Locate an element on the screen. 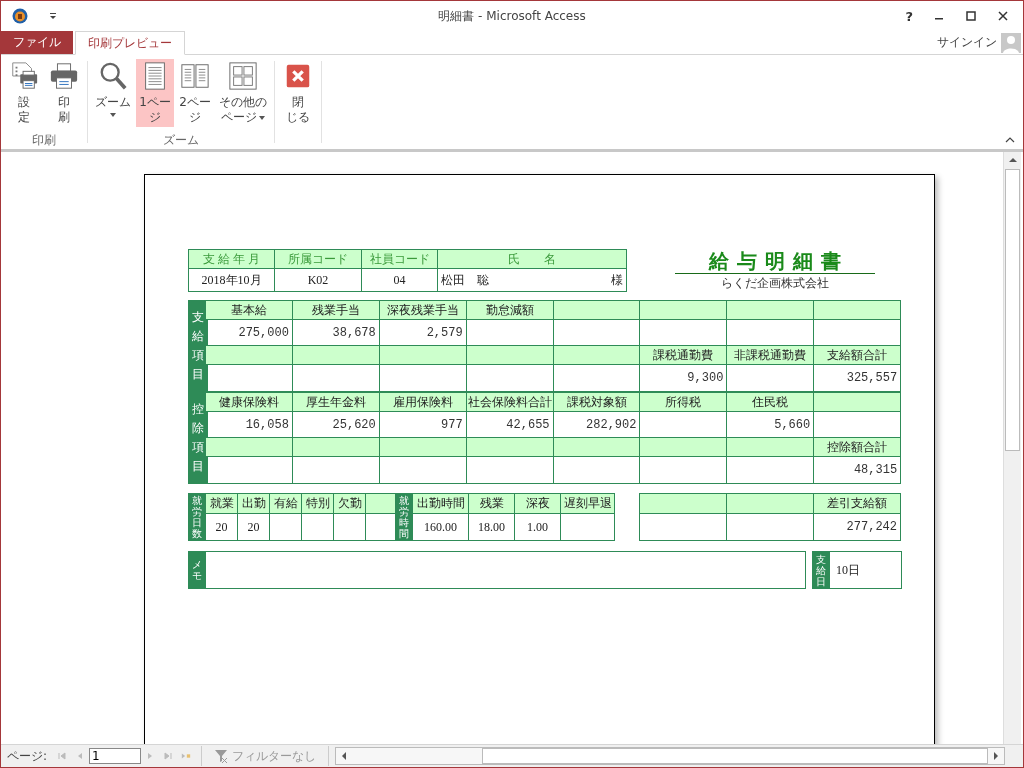 This screenshot has height=768, width=1024. table-cell: 277,242 is located at coordinates (857, 527).